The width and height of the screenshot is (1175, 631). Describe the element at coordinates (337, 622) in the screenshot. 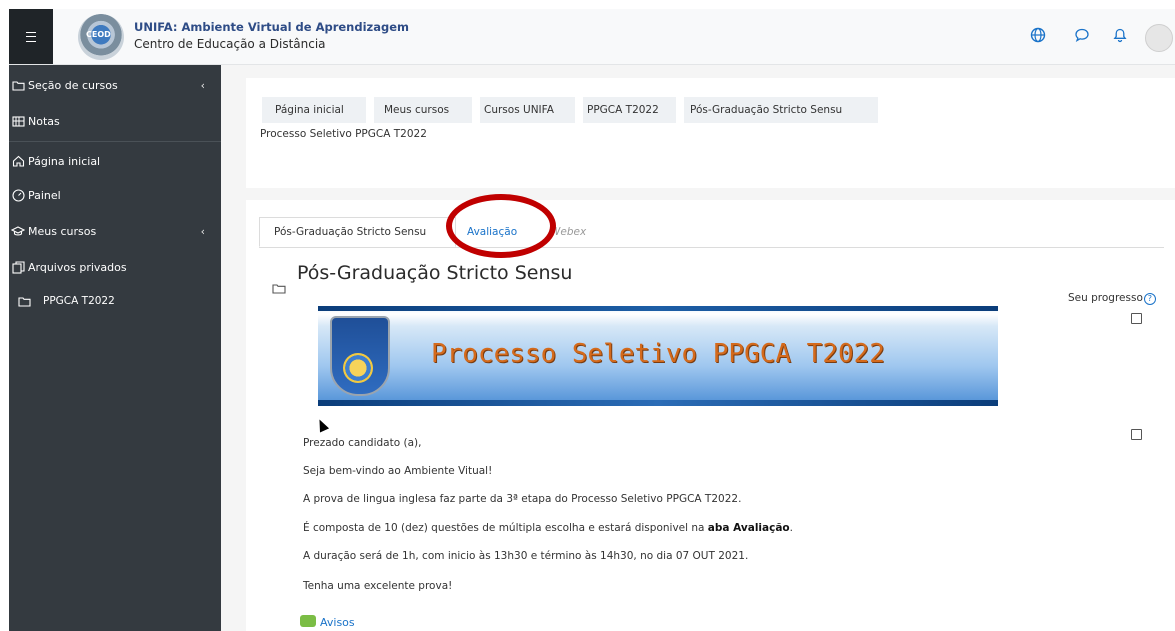

I see `avisos-link: Avisos` at that location.